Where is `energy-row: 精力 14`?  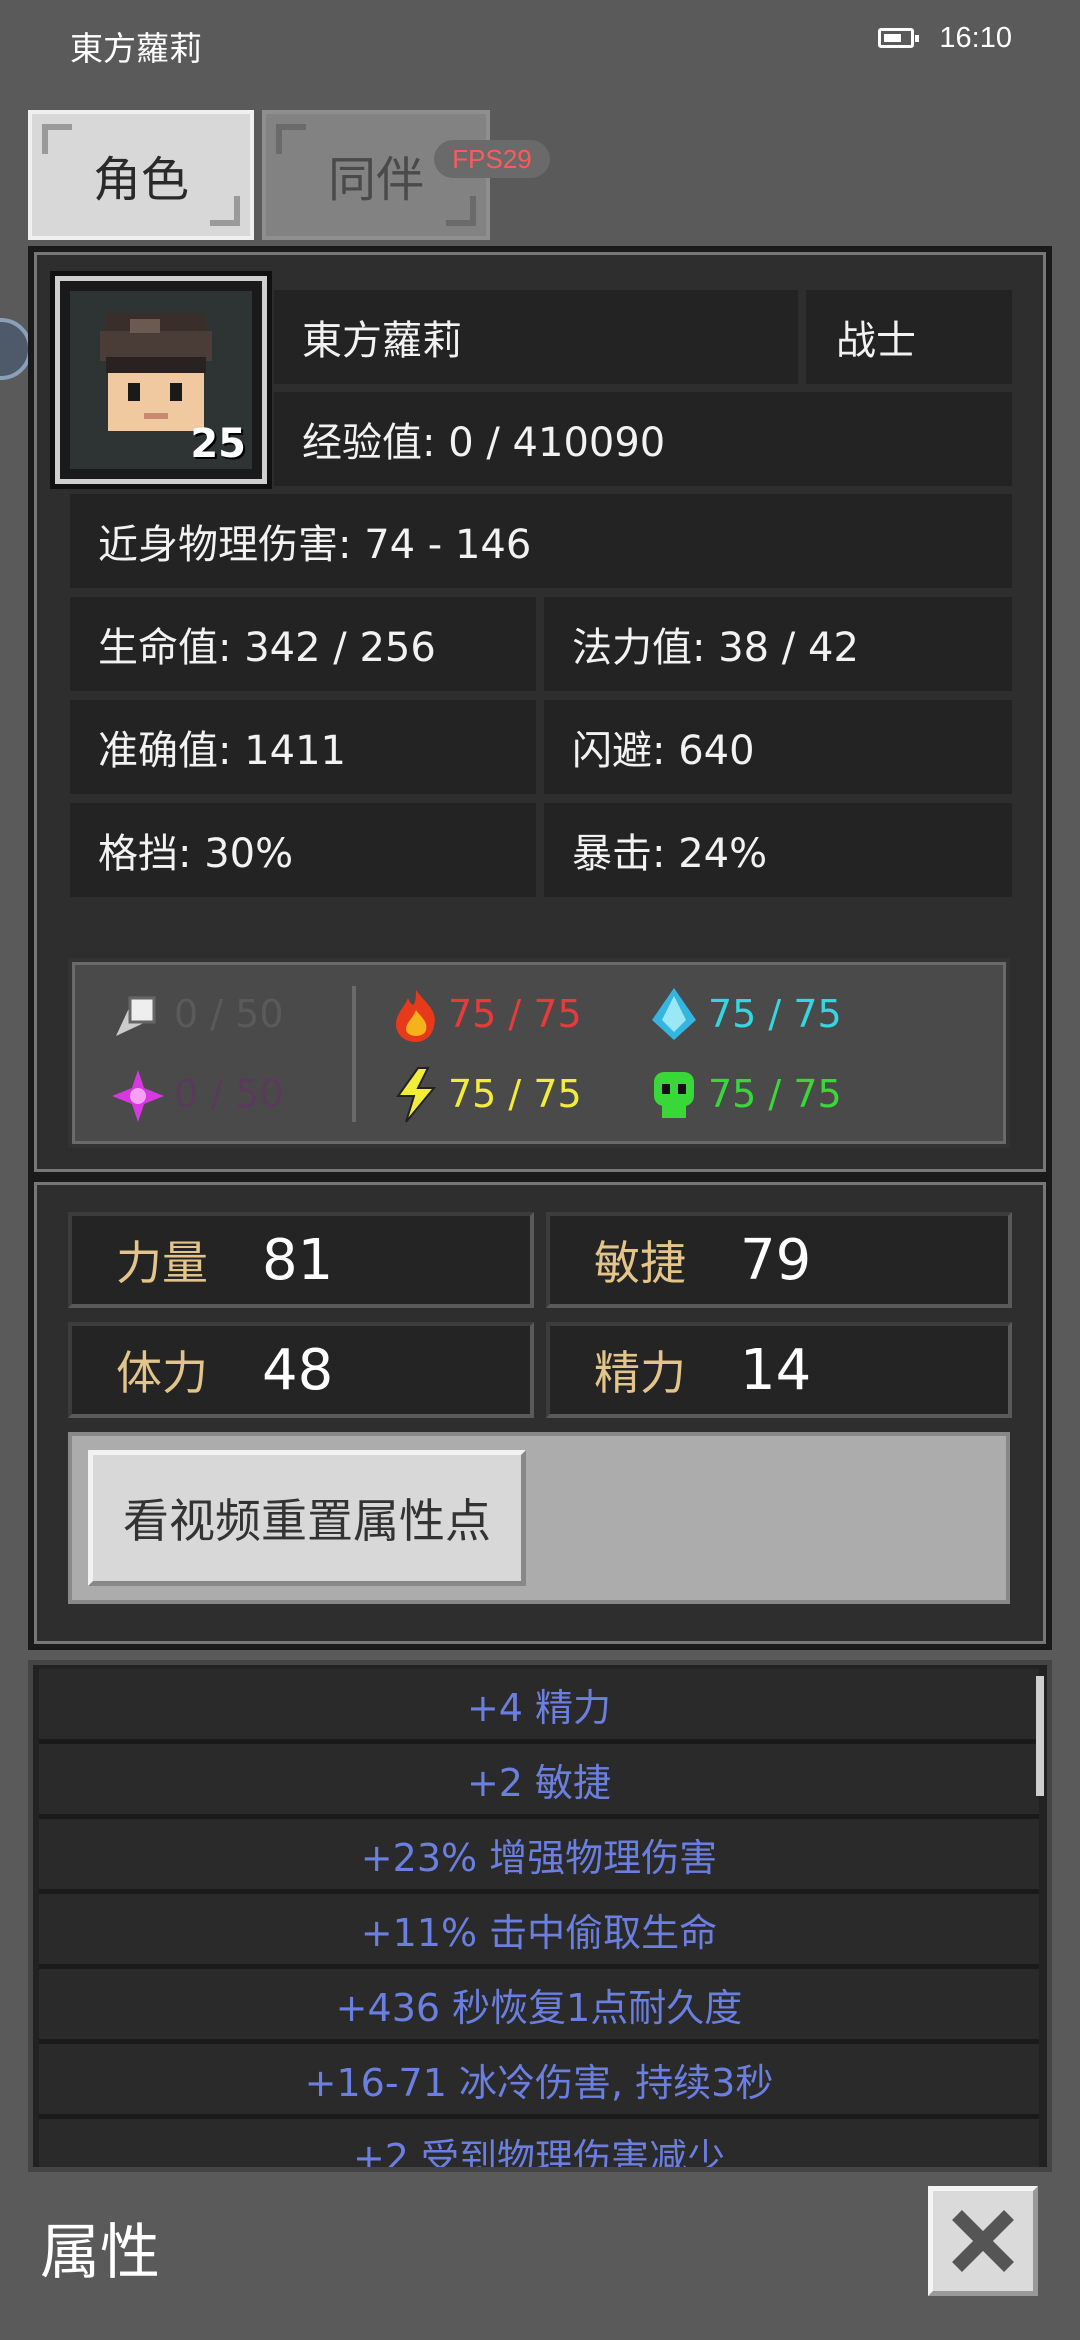 energy-row: 精力 14 is located at coordinates (779, 1370).